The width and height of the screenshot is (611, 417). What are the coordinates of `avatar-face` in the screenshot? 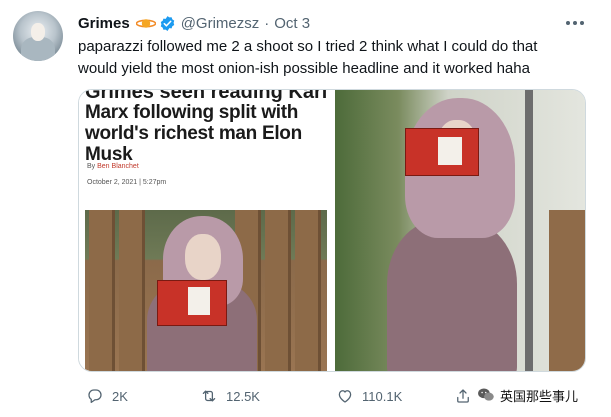 It's located at (38, 32).